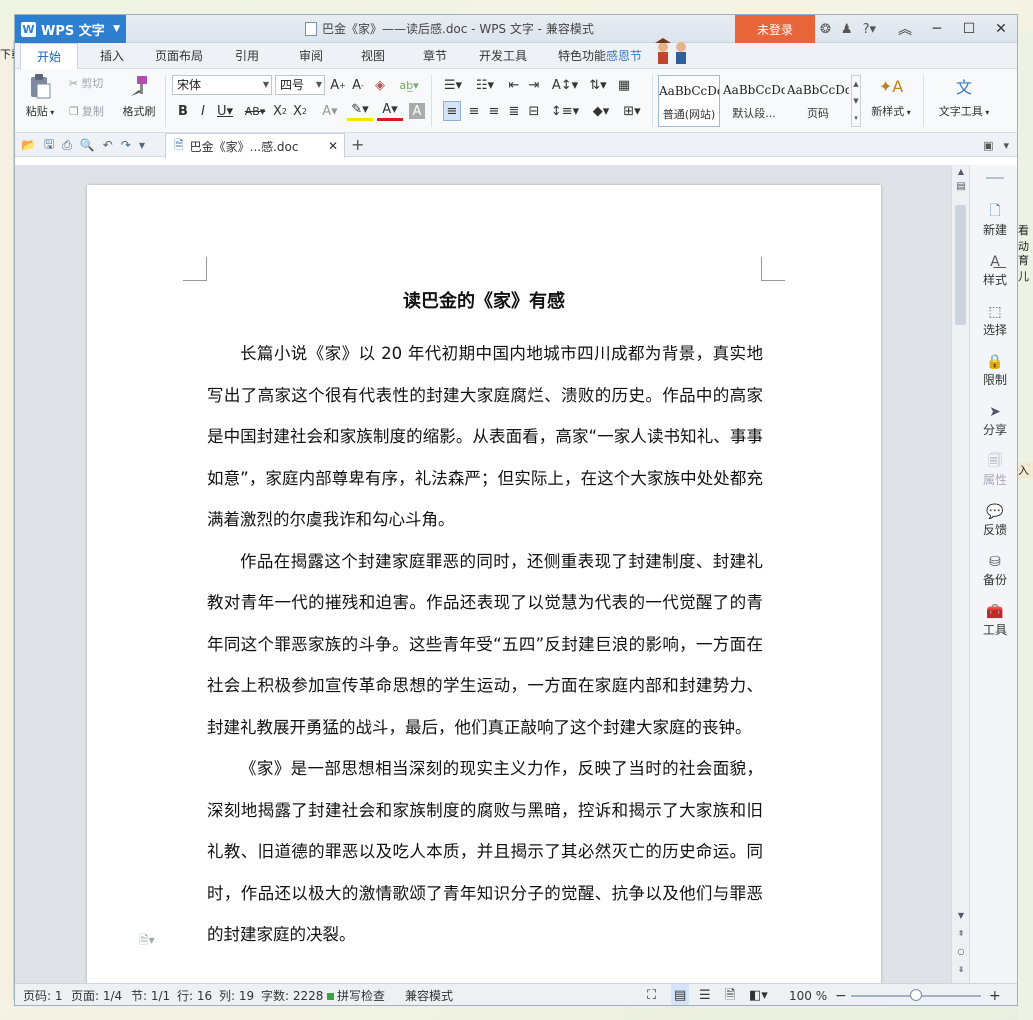 The width and height of the screenshot is (1033, 1020). Describe the element at coordinates (758, 994) in the screenshot. I see `reading-view-icon: ◧▾` at that location.